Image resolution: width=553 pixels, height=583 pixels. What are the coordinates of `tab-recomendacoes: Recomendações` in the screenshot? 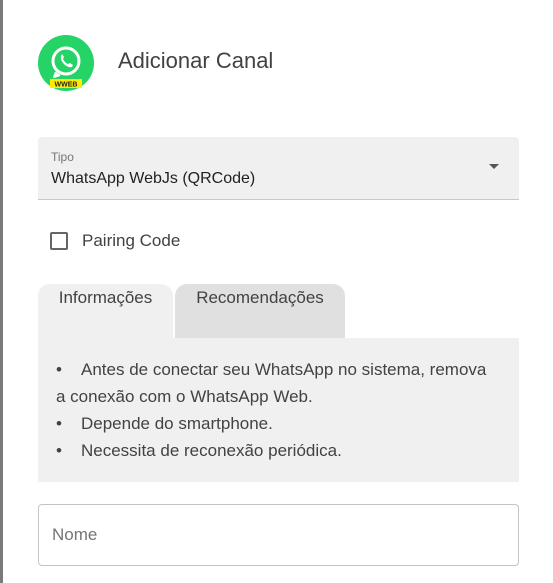 It's located at (260, 311).